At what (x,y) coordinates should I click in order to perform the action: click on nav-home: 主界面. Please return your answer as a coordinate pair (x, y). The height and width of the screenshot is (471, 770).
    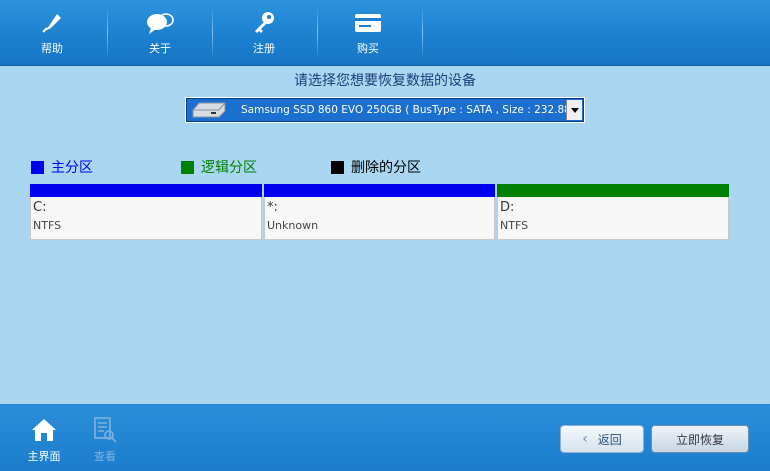
    Looking at the image, I should click on (44, 439).